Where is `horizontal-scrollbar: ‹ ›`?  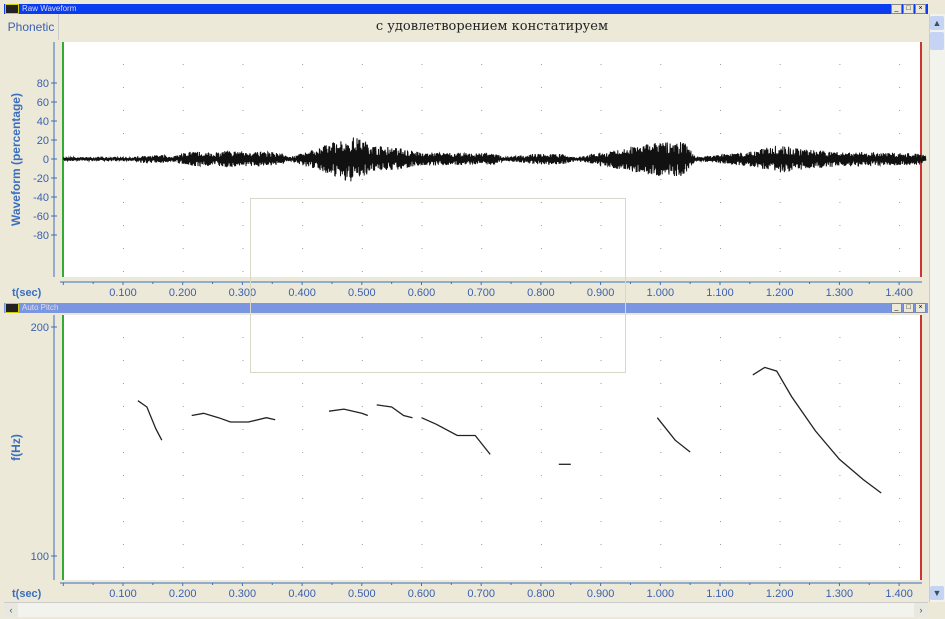
horizontal-scrollbar: ‹ › is located at coordinates (466, 609).